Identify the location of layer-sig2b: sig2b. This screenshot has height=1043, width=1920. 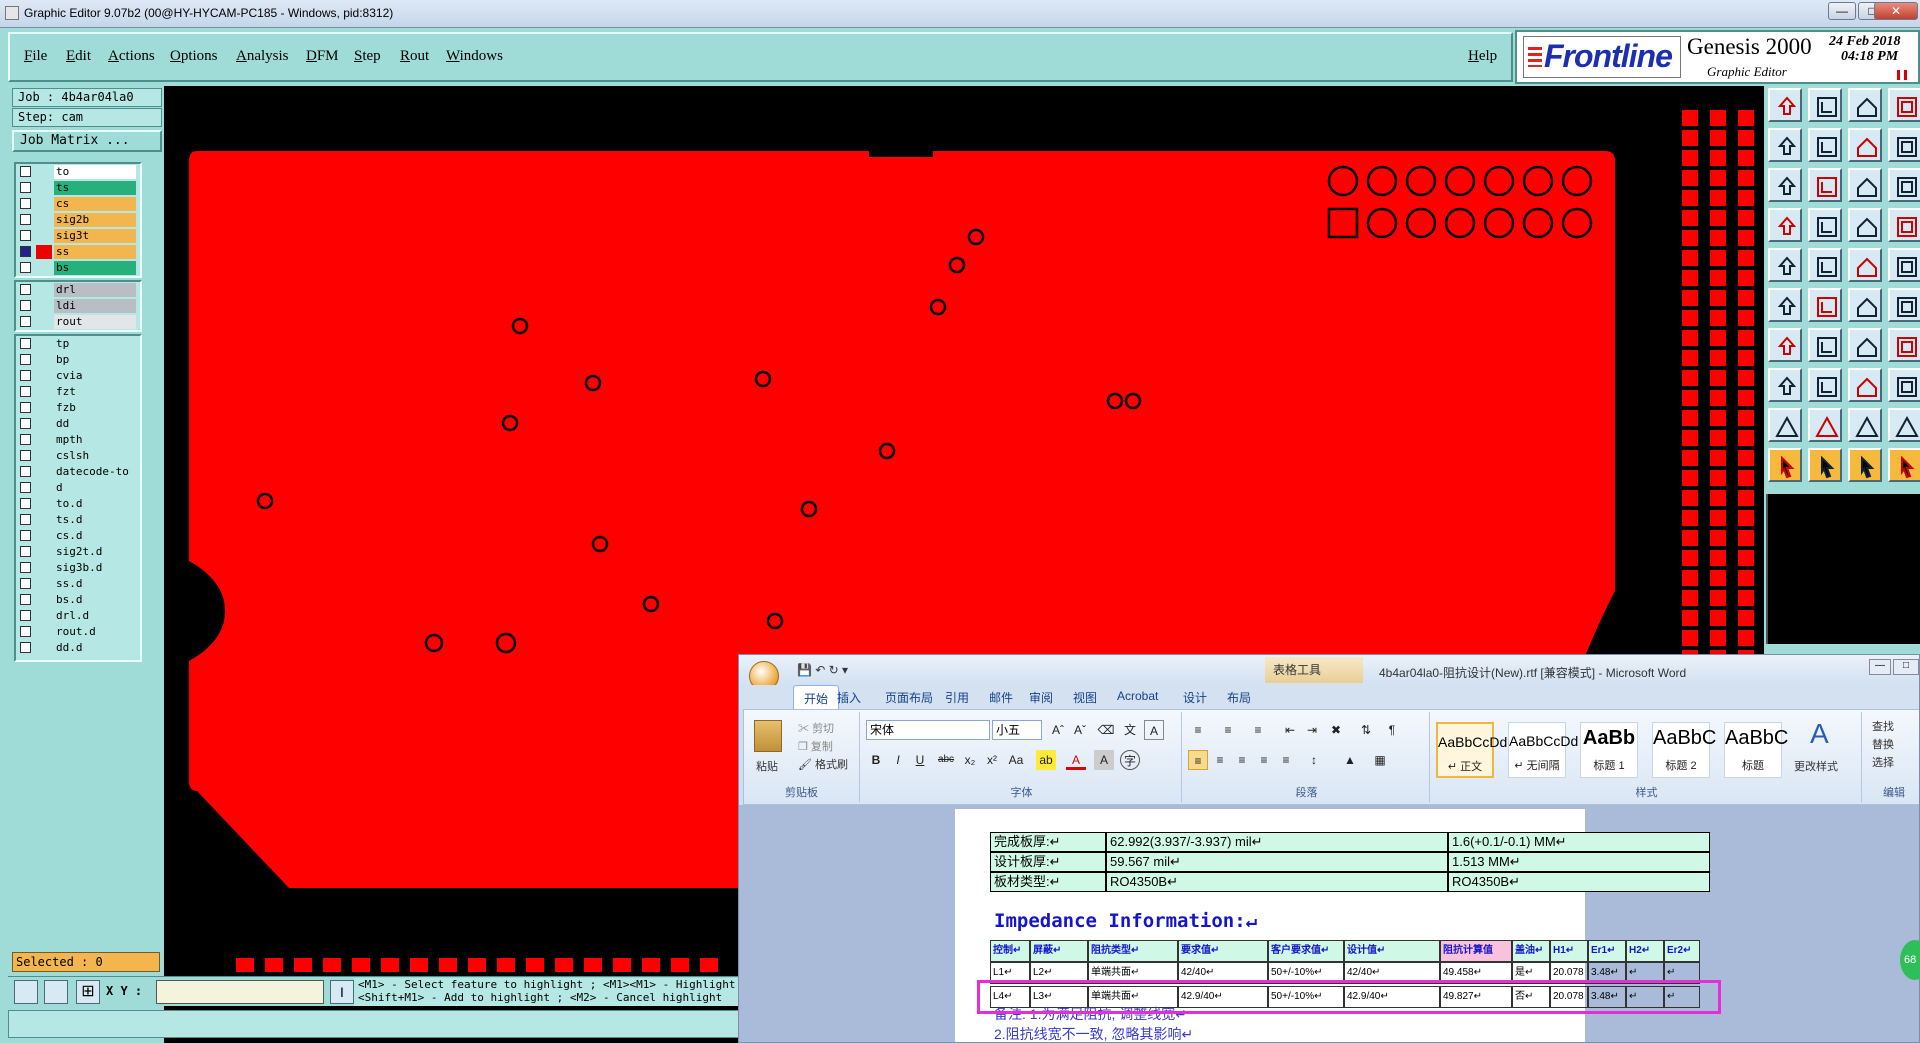
(78, 220).